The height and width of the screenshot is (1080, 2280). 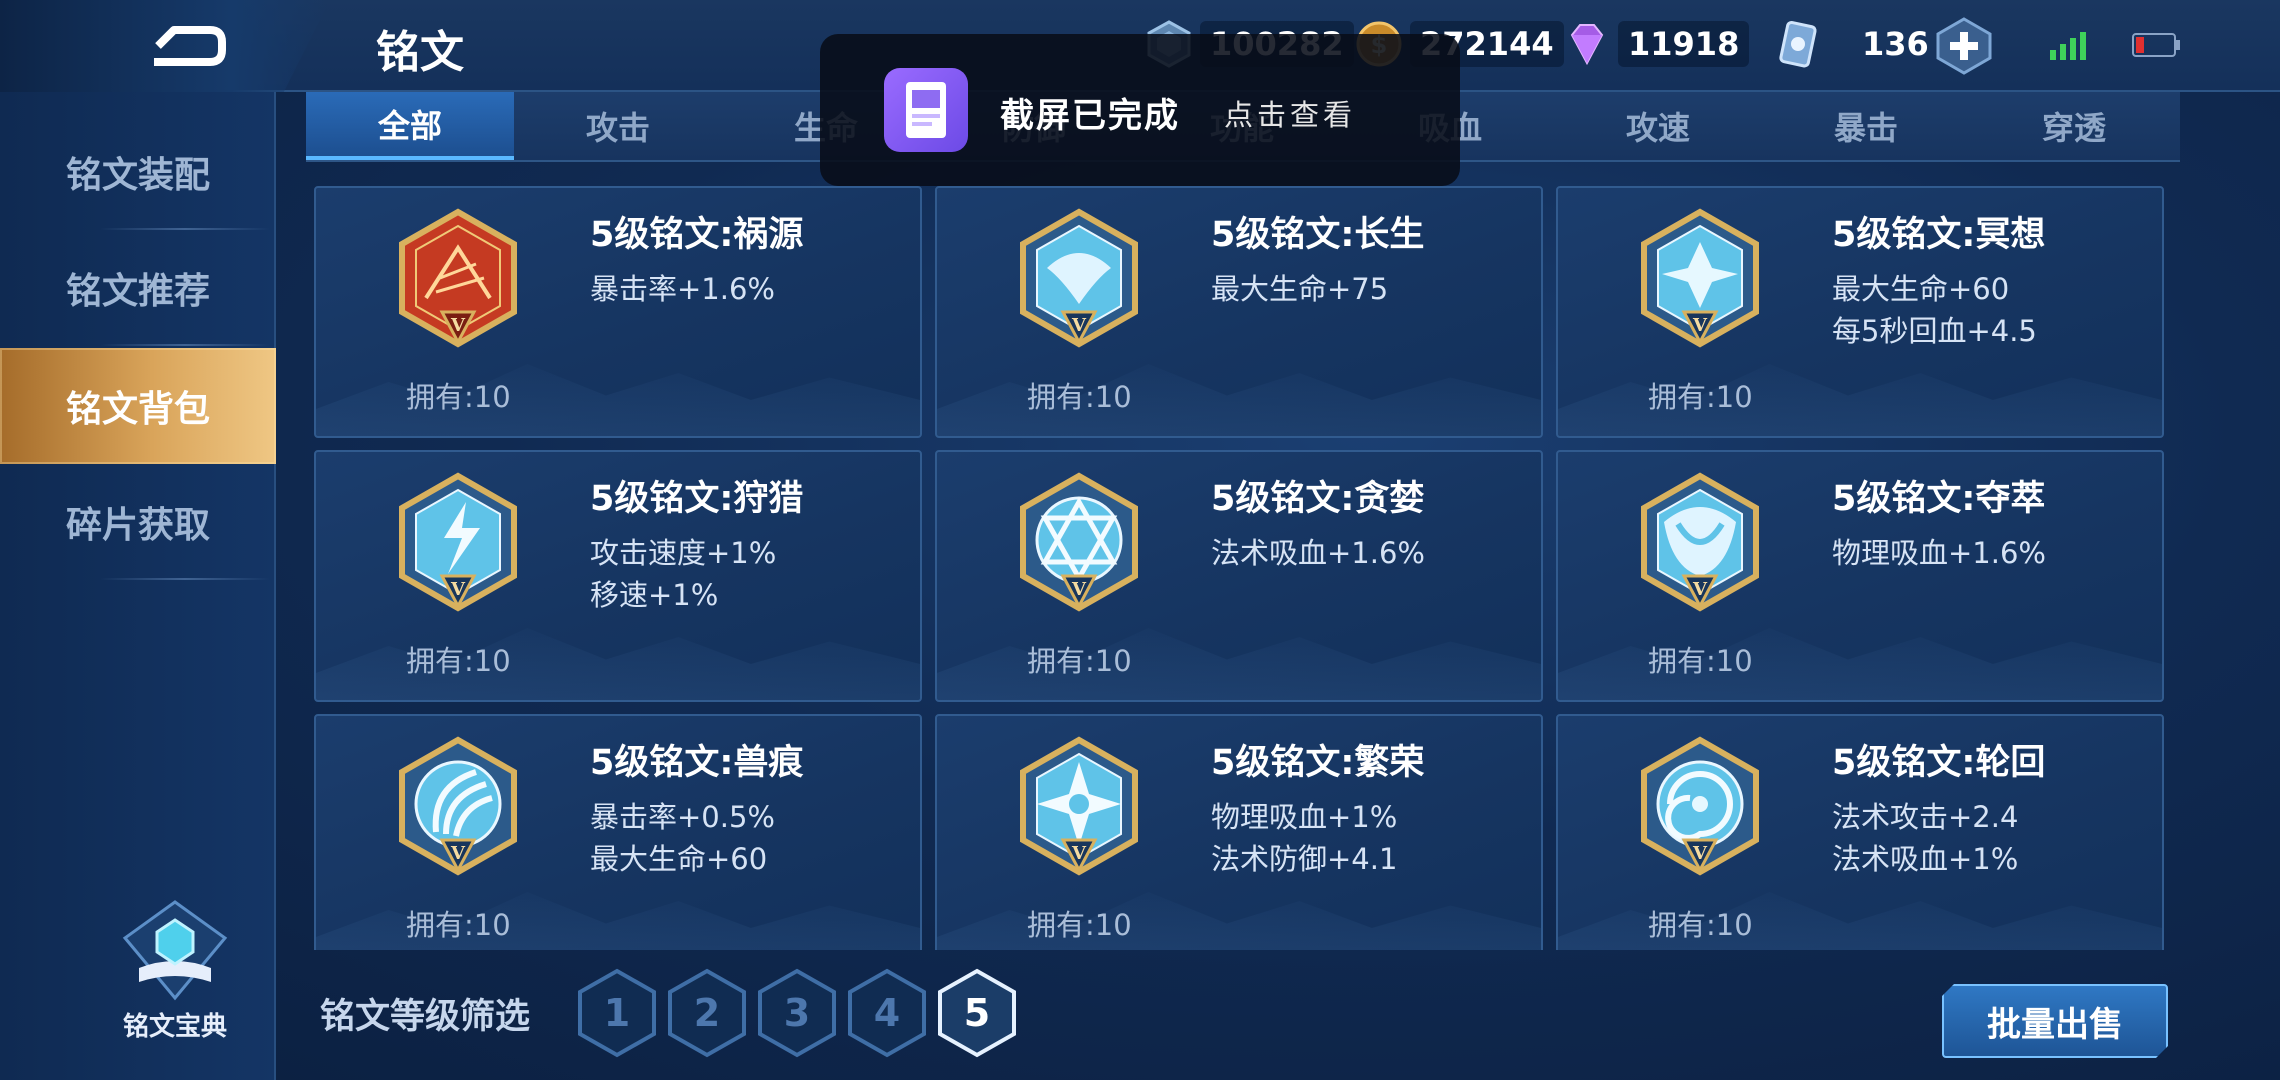 What do you see at coordinates (697, 763) in the screenshot?
I see `rune-name: 5级铭文:兽痕` at bounding box center [697, 763].